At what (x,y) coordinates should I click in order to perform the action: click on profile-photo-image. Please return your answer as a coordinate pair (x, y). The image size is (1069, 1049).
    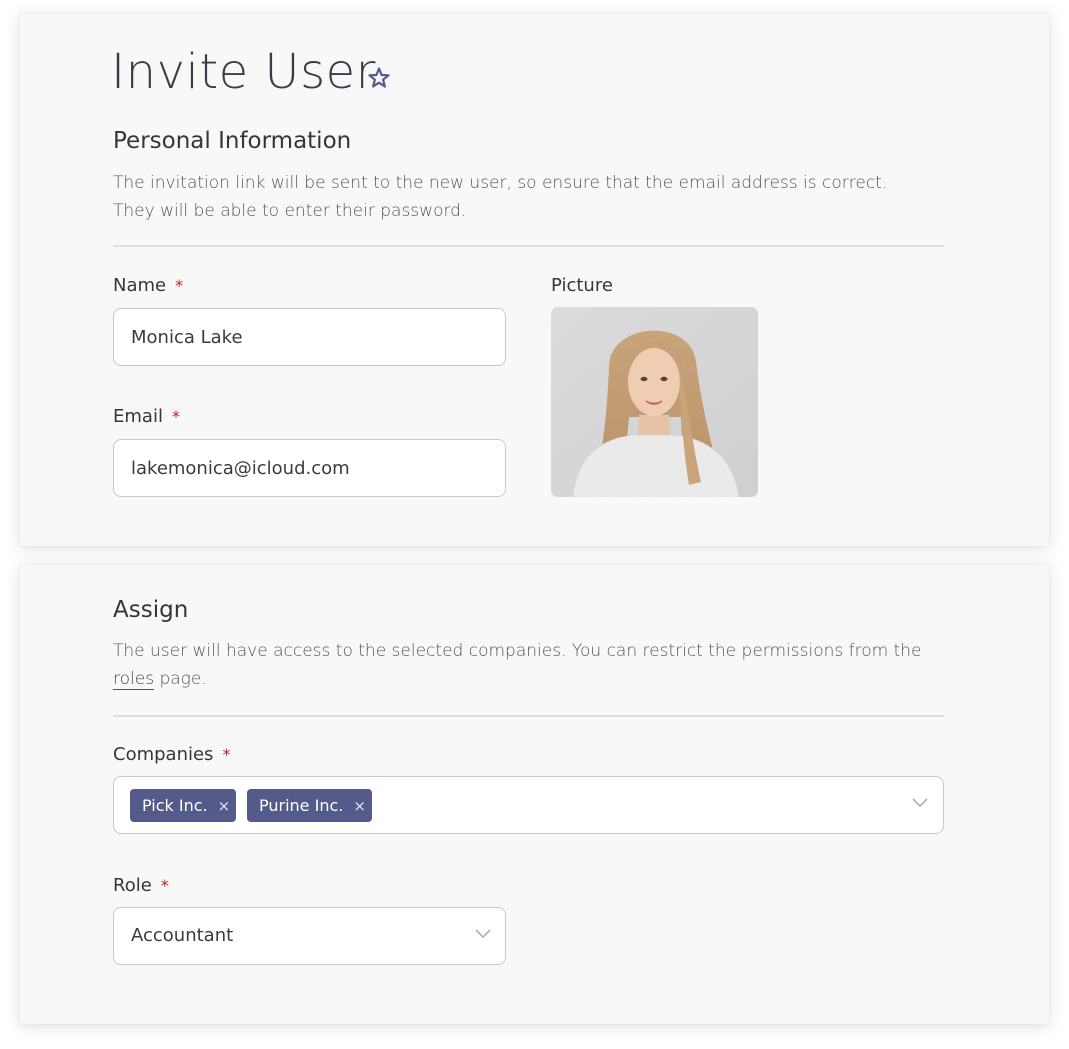
    Looking at the image, I should click on (654, 402).